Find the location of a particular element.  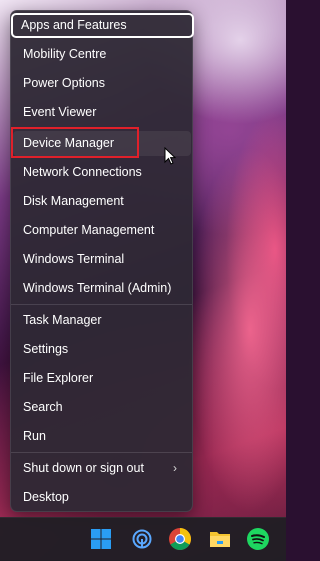

menu-item-windows-terminal: Windows Terminal is located at coordinates (102, 259).